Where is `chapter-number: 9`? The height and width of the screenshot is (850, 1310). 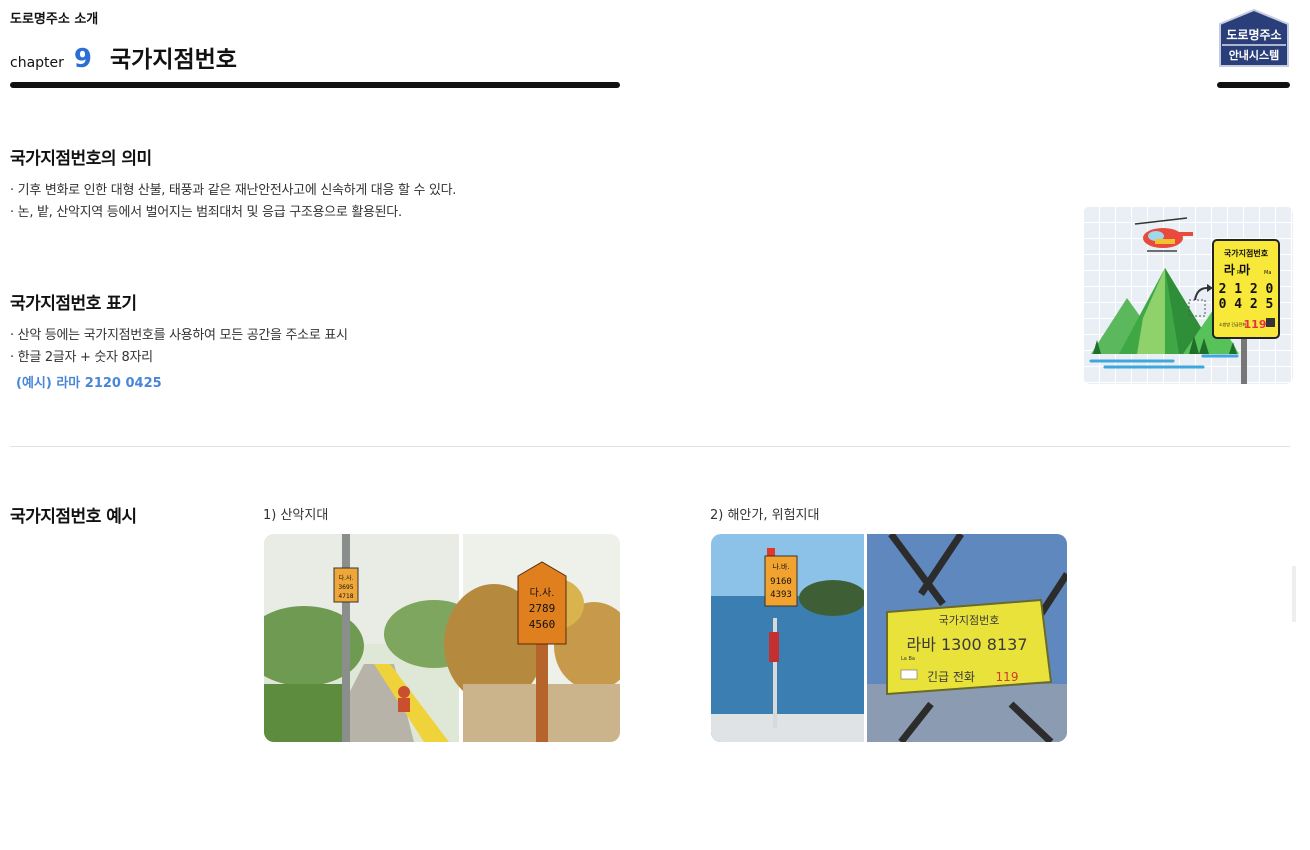 chapter-number: 9 is located at coordinates (82, 59).